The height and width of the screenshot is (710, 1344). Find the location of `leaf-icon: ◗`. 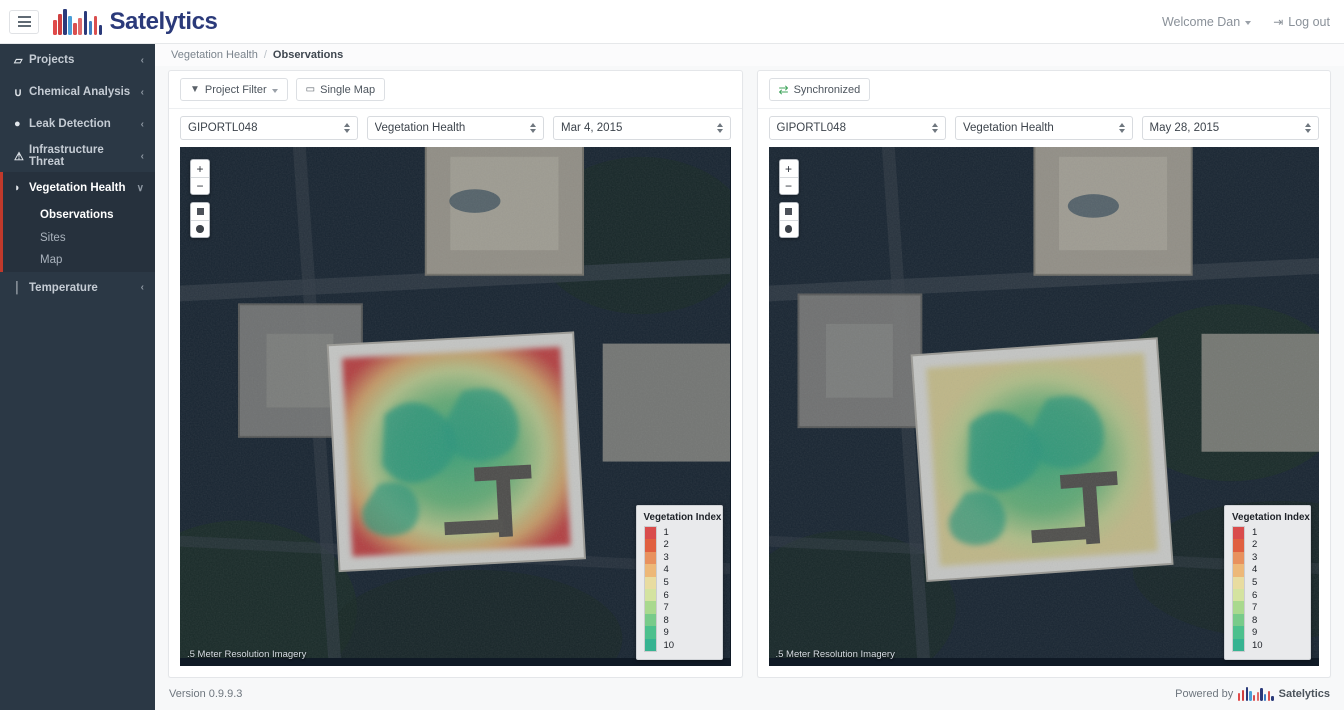

leaf-icon: ◗ is located at coordinates (17, 188).